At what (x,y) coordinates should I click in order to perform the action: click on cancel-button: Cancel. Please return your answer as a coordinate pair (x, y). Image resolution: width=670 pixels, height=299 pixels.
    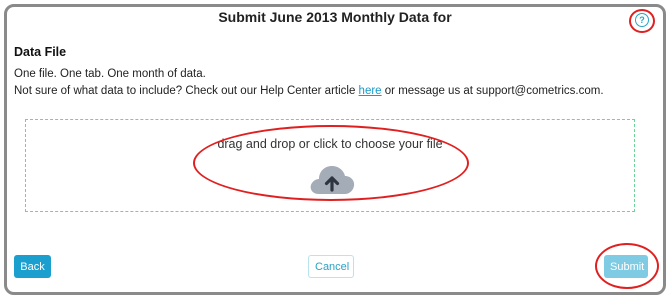
    Looking at the image, I should click on (331, 266).